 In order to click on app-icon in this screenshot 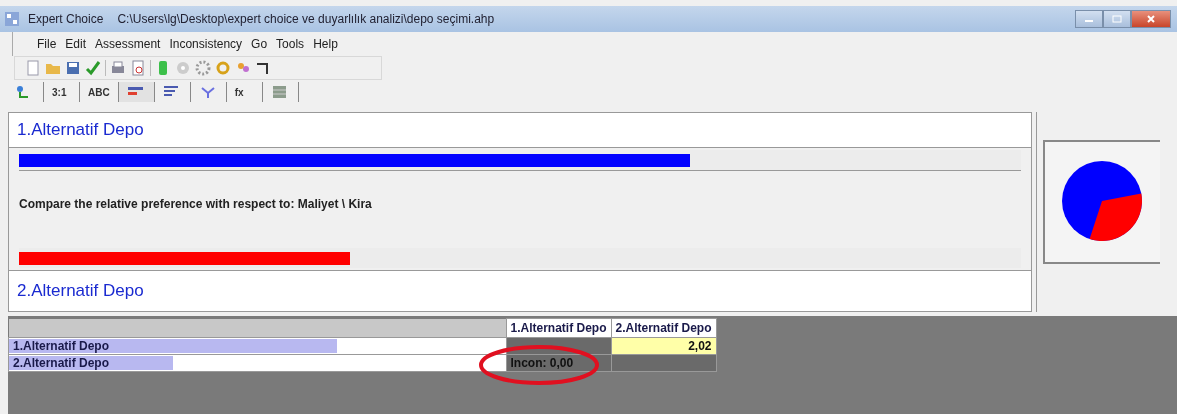, I will do `click(12, 19)`.